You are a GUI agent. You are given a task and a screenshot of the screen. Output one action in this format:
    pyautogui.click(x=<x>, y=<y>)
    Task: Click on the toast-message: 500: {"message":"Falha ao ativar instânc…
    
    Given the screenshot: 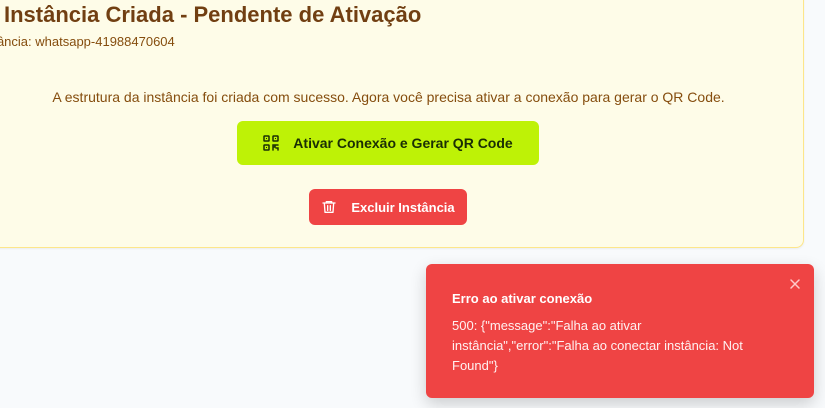 What is the action you would take?
    pyautogui.click(x=597, y=345)
    